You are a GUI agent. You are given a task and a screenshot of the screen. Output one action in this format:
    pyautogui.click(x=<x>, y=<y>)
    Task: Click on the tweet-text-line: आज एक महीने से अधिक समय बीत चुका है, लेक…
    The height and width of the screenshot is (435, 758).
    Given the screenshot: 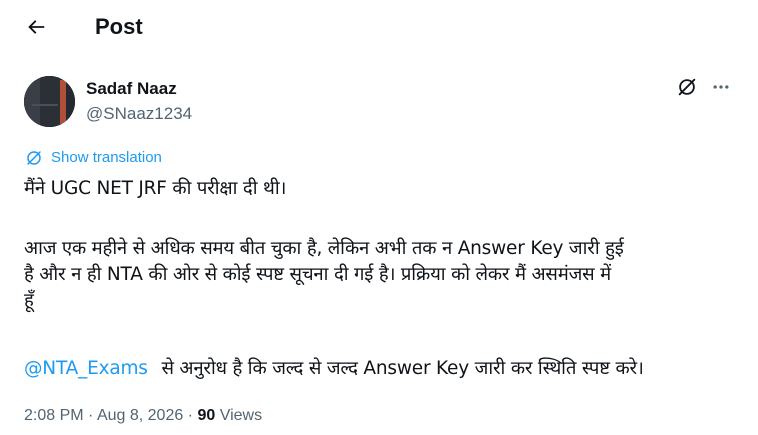 What is the action you would take?
    pyautogui.click(x=324, y=248)
    